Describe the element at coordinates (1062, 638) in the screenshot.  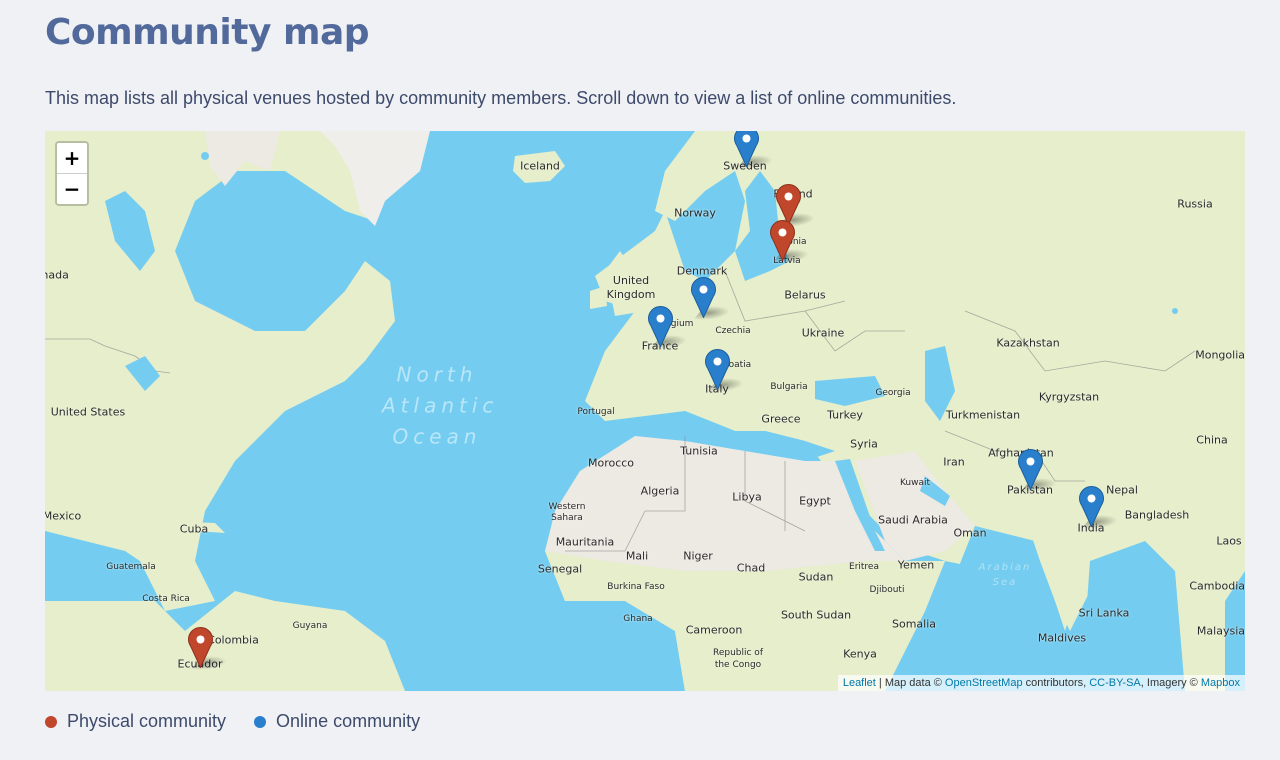
I see `label-maldives: Maldives` at that location.